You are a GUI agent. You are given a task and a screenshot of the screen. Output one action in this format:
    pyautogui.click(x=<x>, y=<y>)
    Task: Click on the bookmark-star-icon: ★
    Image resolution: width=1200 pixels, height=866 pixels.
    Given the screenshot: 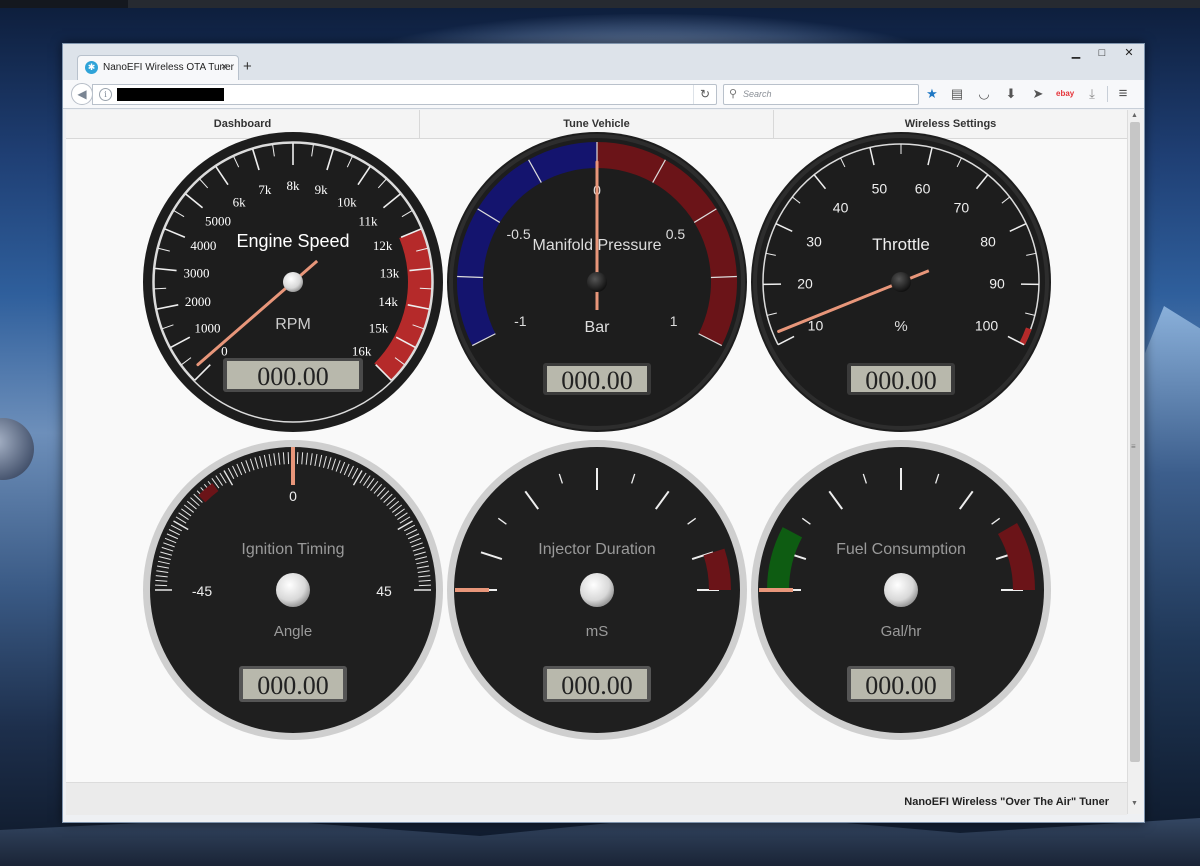 What is the action you would take?
    pyautogui.click(x=932, y=94)
    